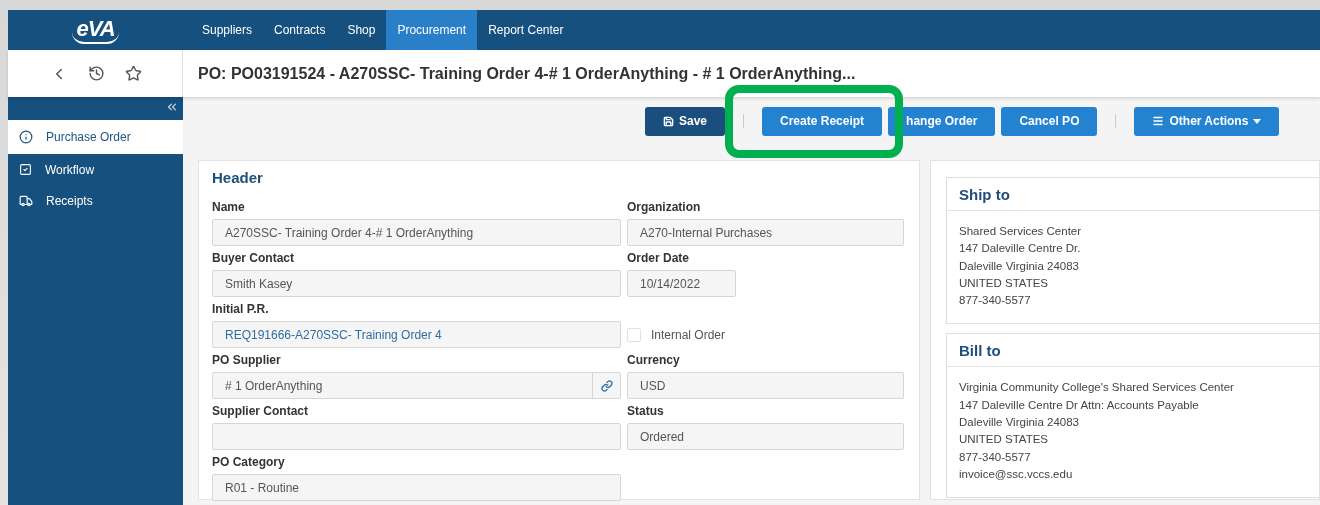  What do you see at coordinates (526, 30) in the screenshot?
I see `nav-tab: Report Center` at bounding box center [526, 30].